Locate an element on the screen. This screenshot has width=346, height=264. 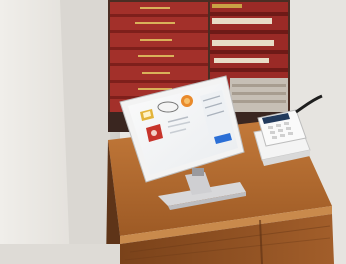
floor is located at coordinates (60, 254).